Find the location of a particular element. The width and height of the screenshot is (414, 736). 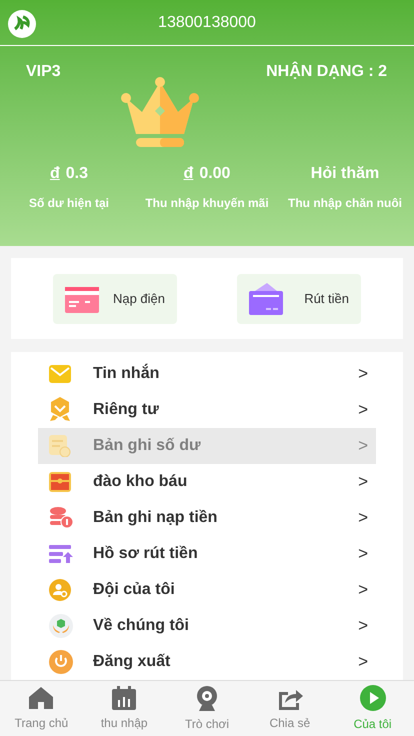

action-button: Rút tiền is located at coordinates (299, 299).